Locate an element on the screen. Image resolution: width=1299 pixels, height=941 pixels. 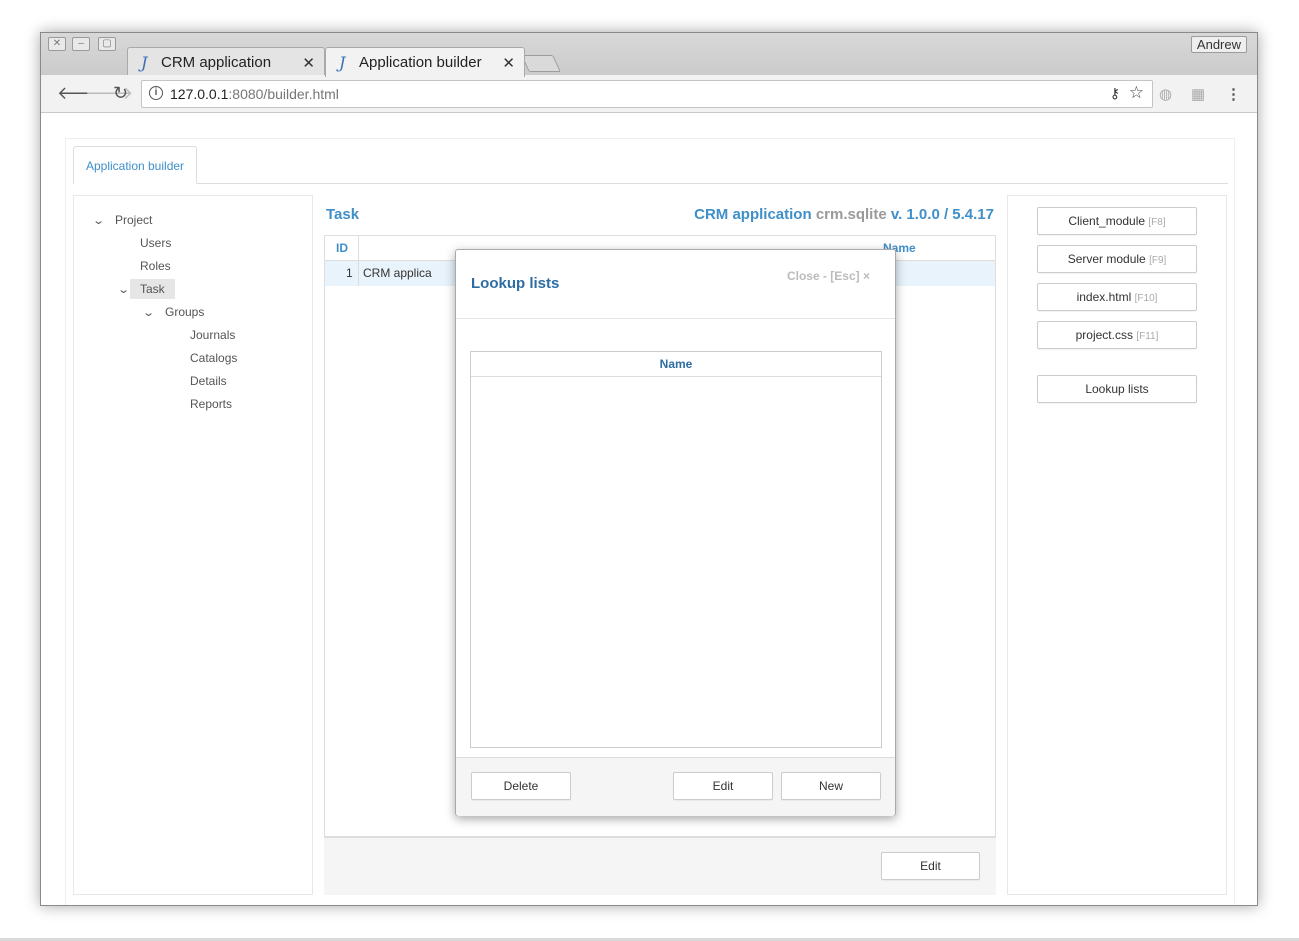
maximize-window-icon: ▢ is located at coordinates (107, 44).